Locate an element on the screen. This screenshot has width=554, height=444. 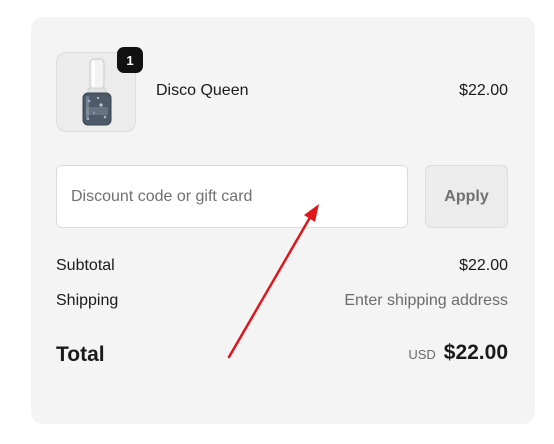
total-currency: USD is located at coordinates (422, 354).